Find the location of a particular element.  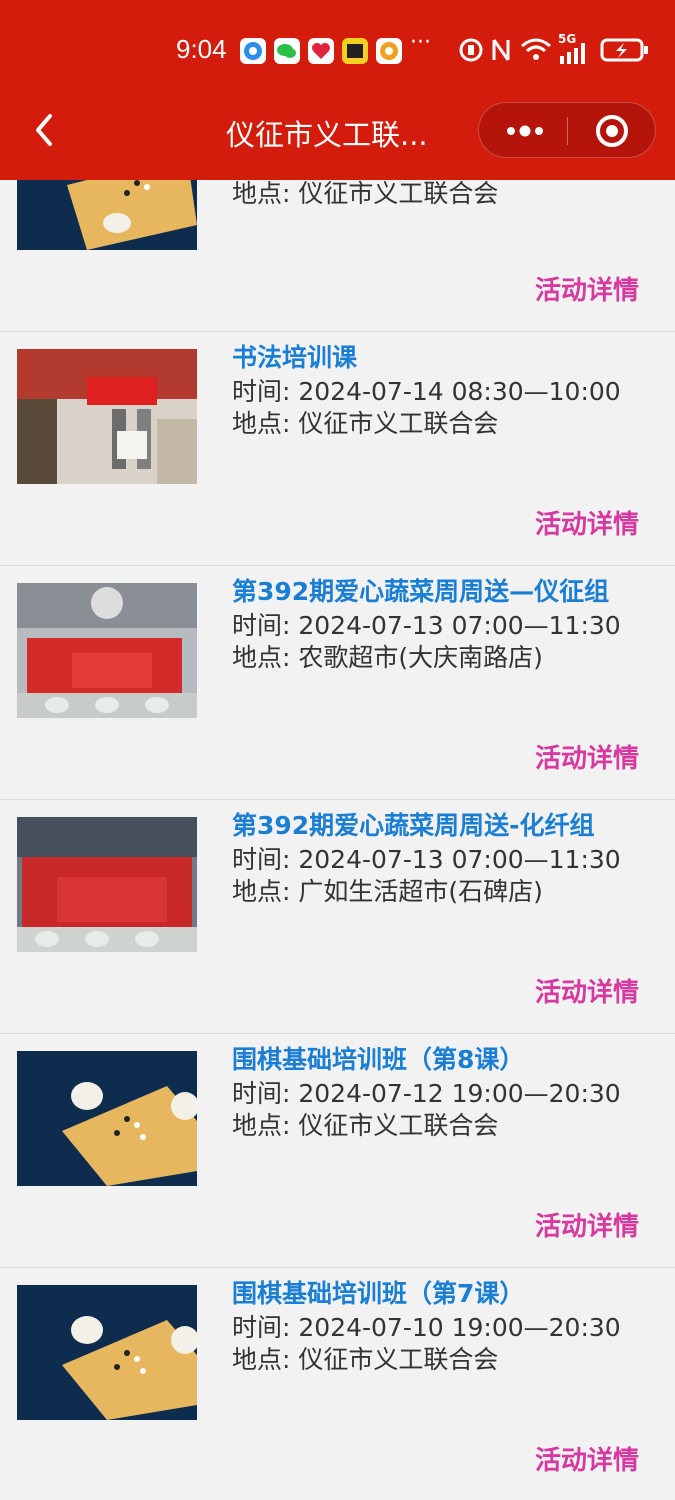

more-dots-icon is located at coordinates (525, 131).